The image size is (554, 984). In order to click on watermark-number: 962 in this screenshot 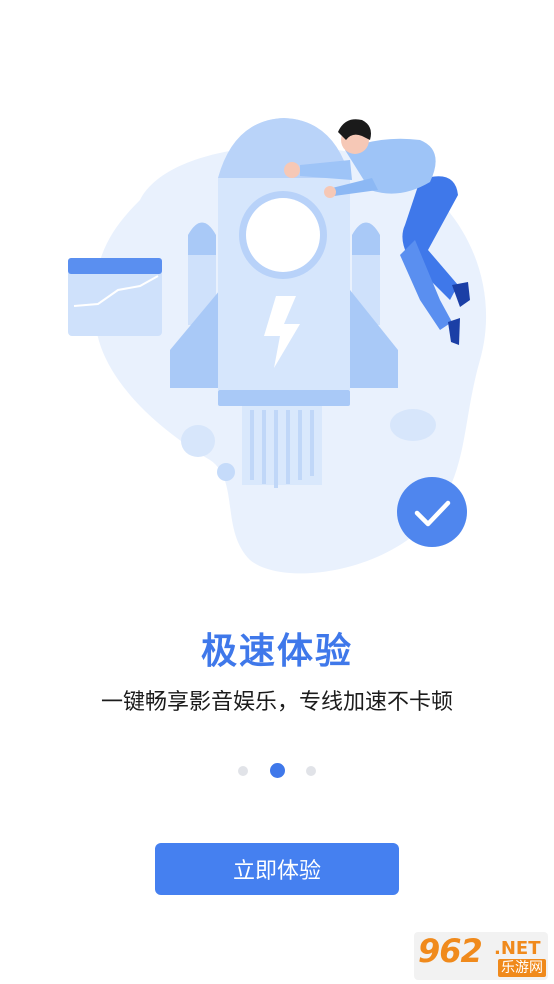, I will do `click(450, 951)`.